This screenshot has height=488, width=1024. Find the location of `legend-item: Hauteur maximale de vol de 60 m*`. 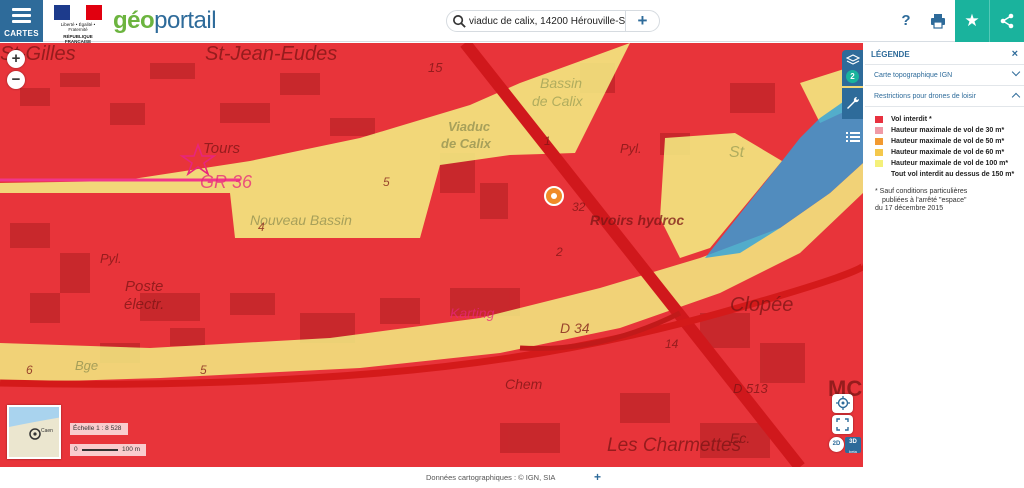

legend-item: Hauteur maximale de vol de 60 m* is located at coordinates (949, 153).